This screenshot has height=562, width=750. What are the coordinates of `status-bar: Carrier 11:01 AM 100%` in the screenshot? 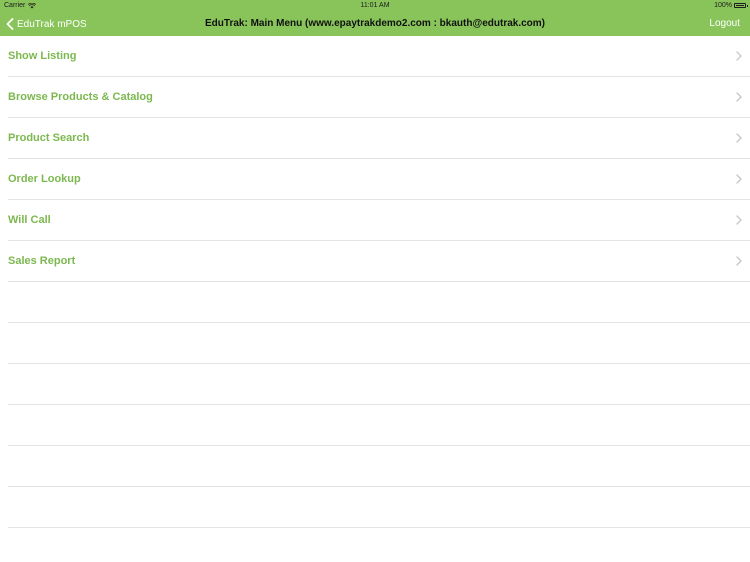 It's located at (375, 6).